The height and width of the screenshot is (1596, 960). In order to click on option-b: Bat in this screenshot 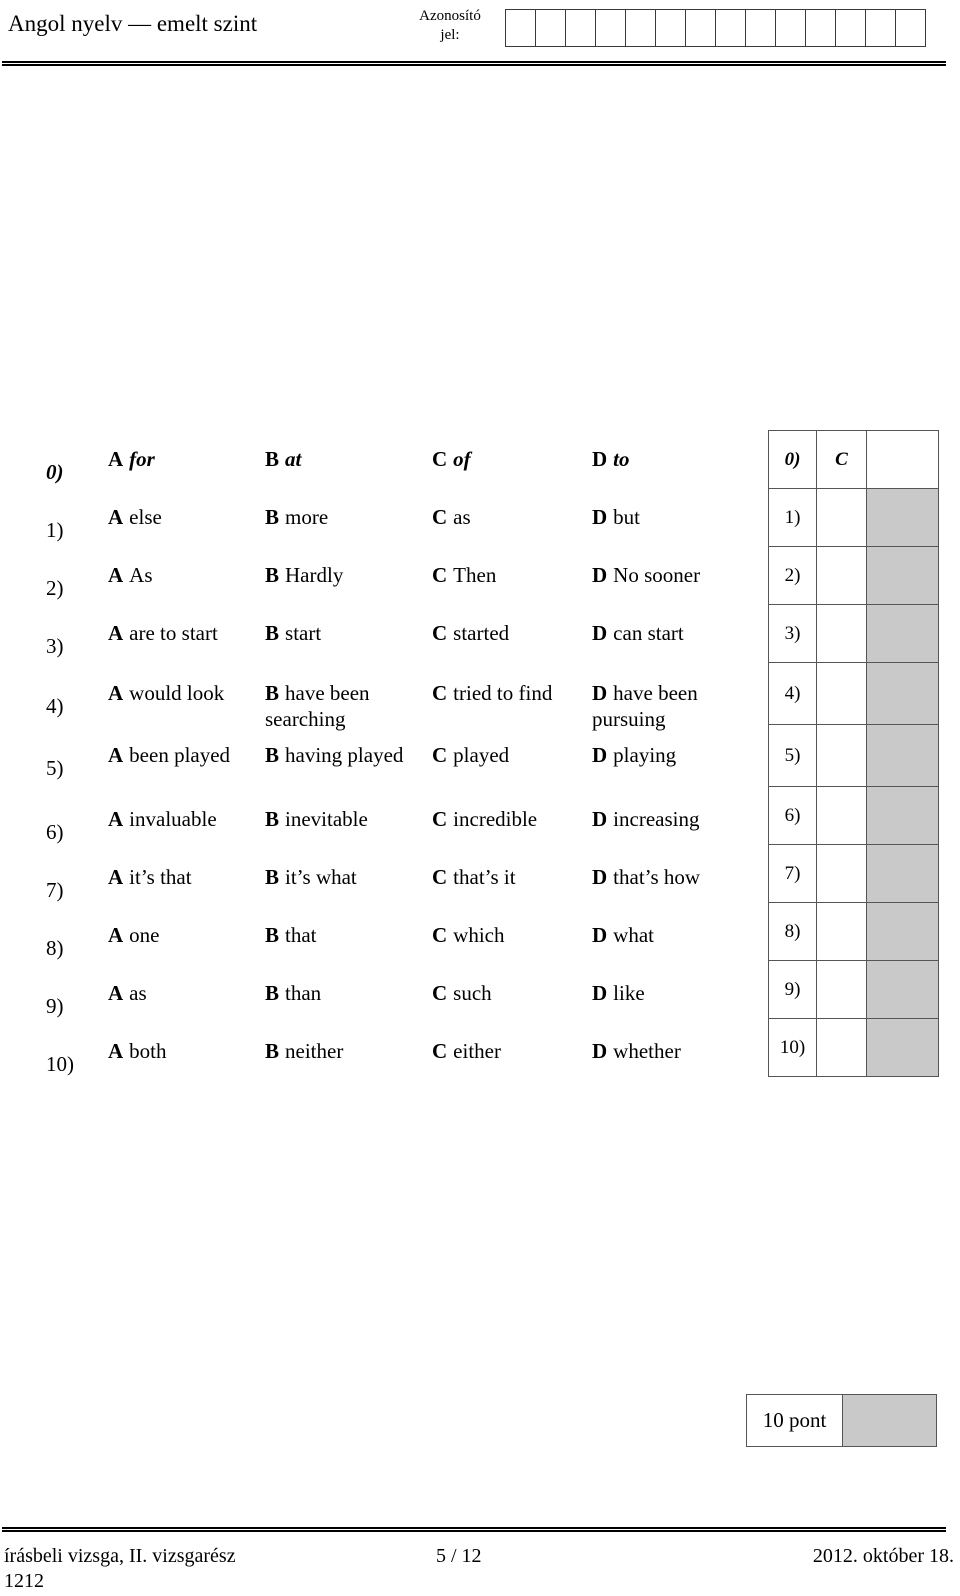, I will do `click(345, 459)`.